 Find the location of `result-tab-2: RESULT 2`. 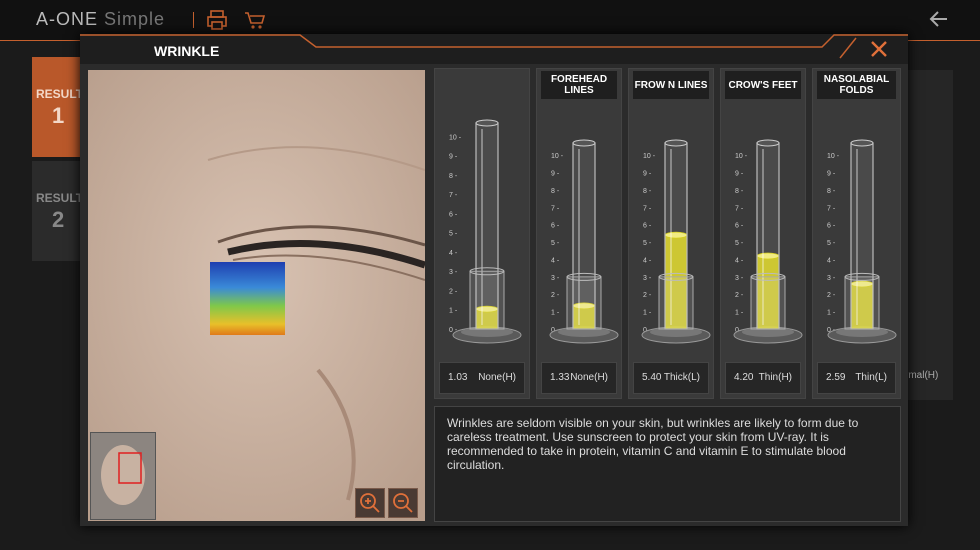

result-tab-2: RESULT 2 is located at coordinates (58, 211).